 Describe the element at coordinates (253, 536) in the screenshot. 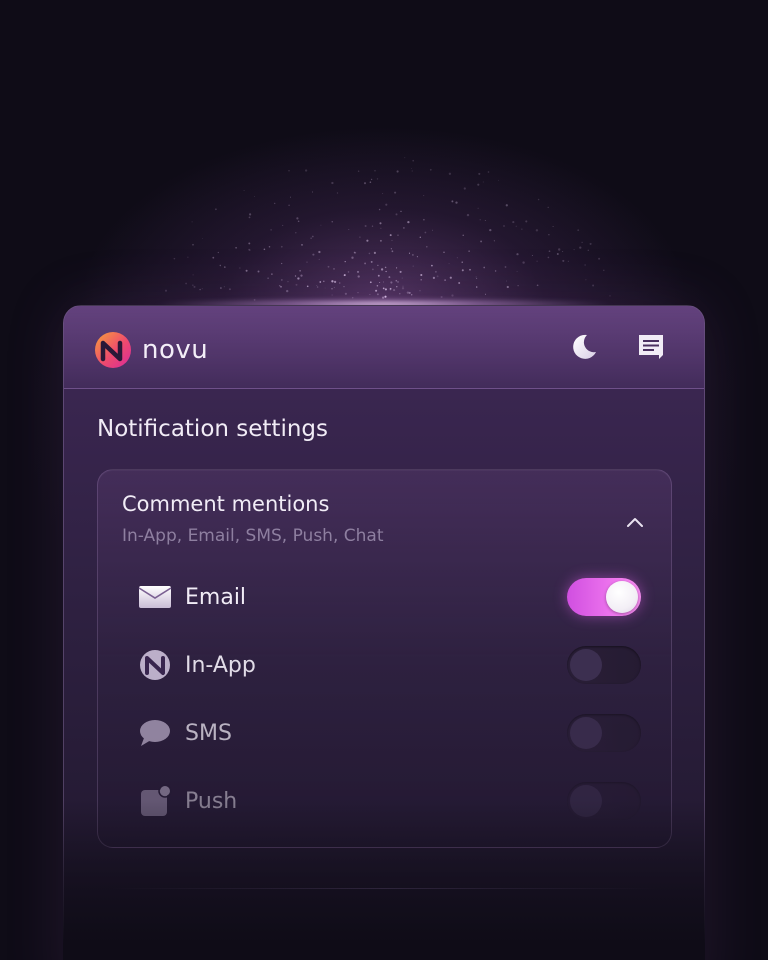

I see `workflow-channels-summary: In-App, Email, SMS, Push, Chat` at that location.